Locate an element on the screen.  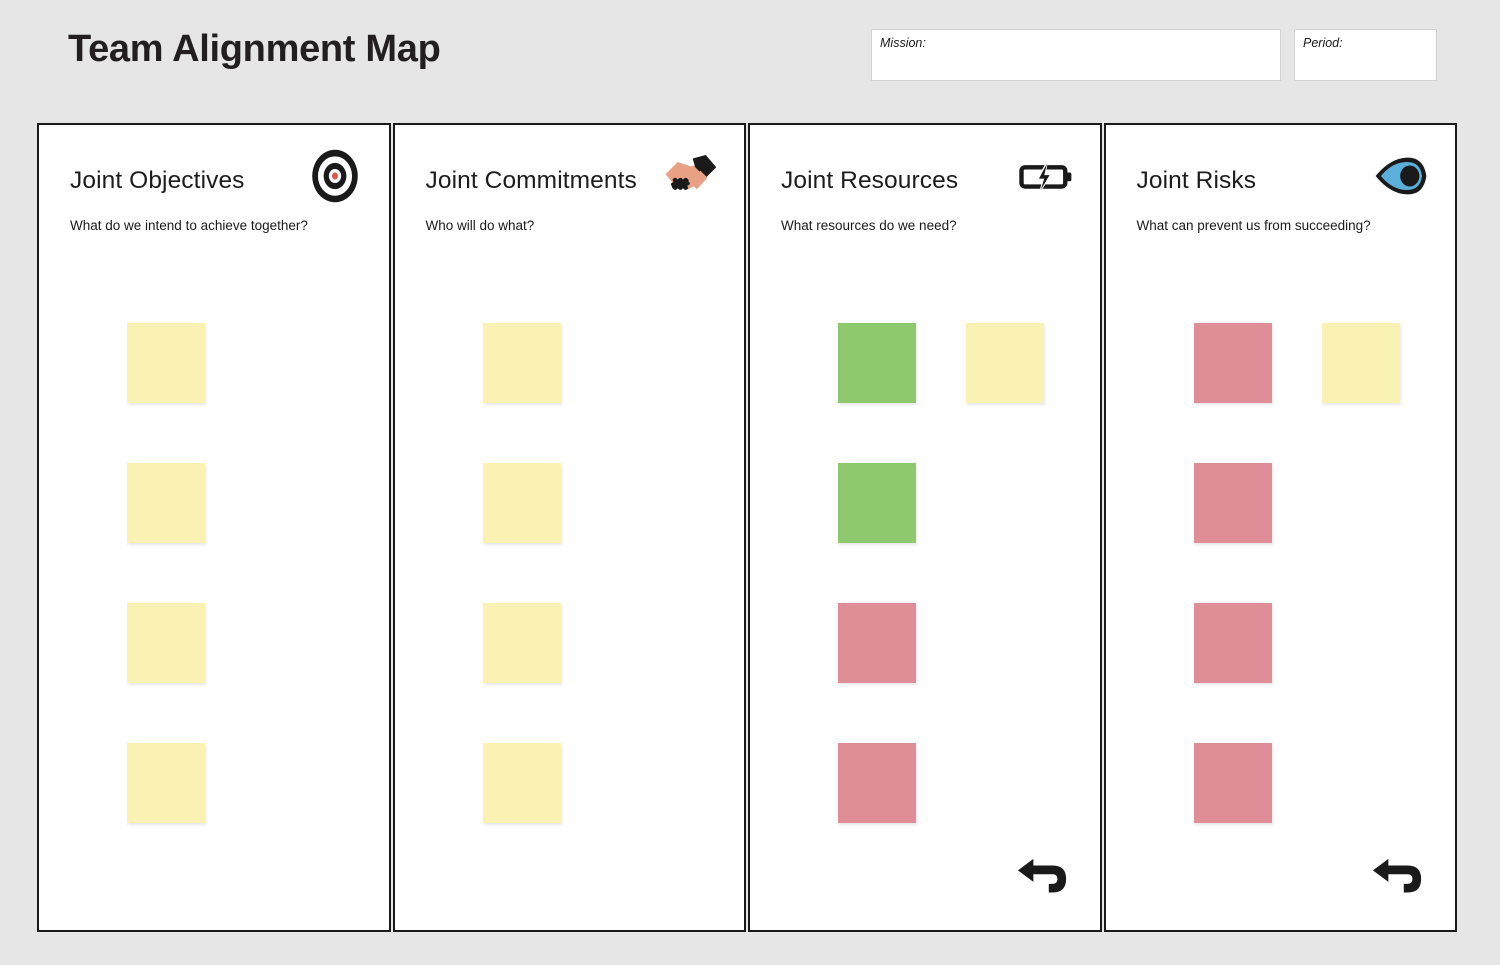
panel-subtitle: What do we intend to achieve together? is located at coordinates (189, 225).